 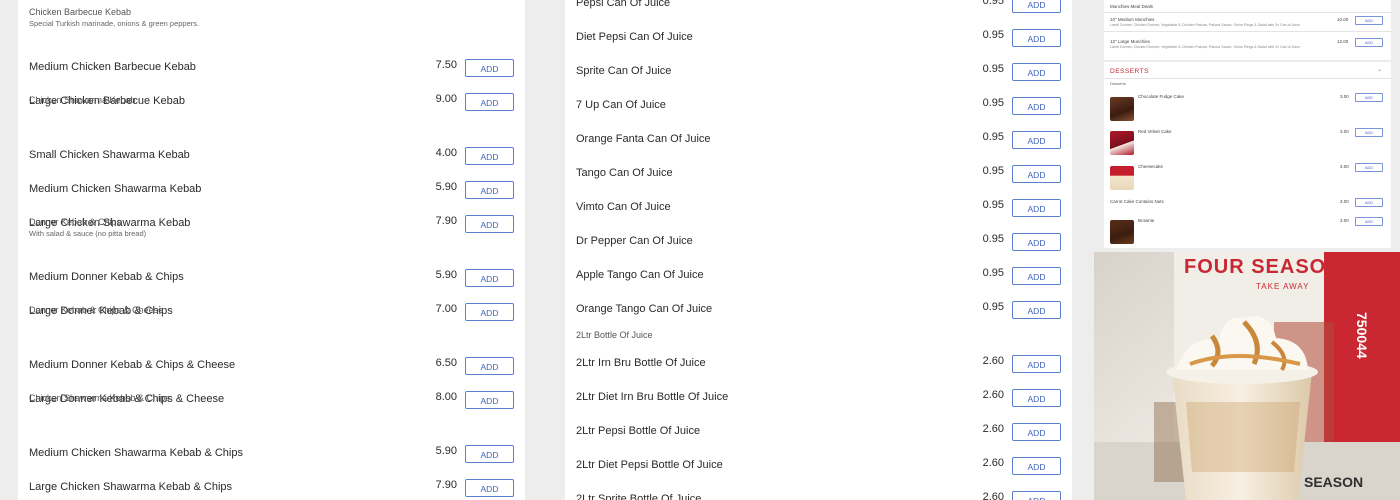 What do you see at coordinates (818, 72) in the screenshot?
I see `menu-item-row: Sprite Can Of Juice 0.95 ADD` at bounding box center [818, 72].